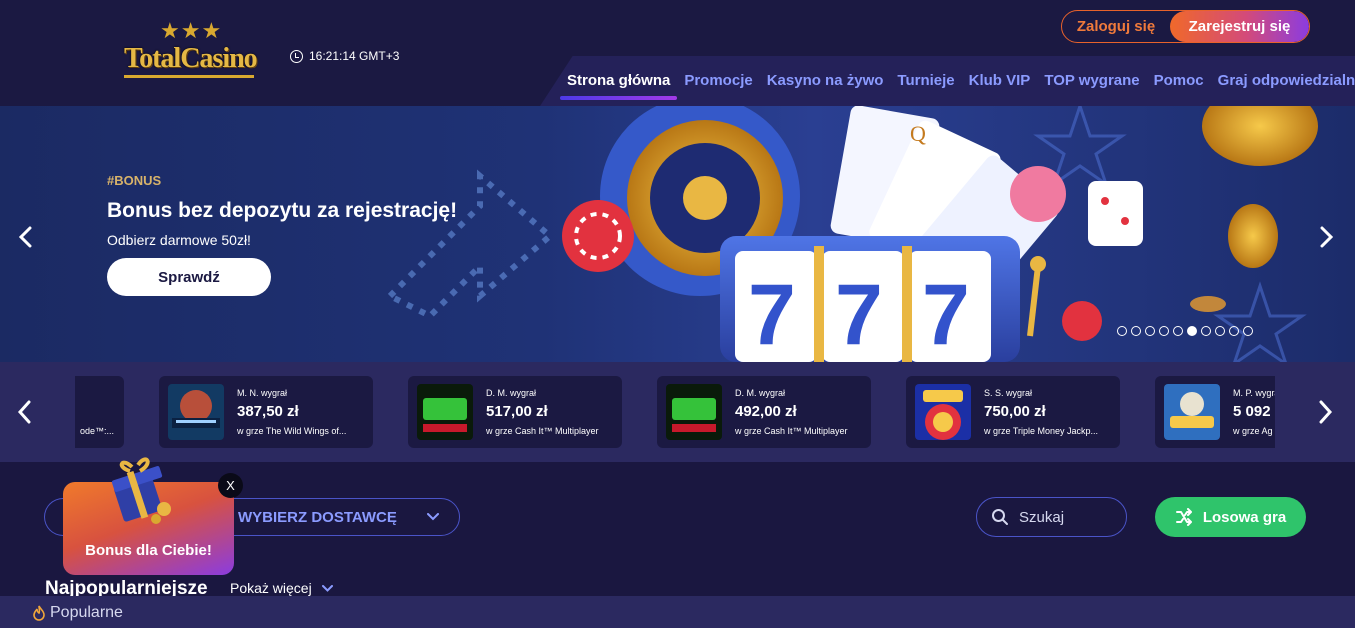 The width and height of the screenshot is (1355, 628). I want to click on winner-amount: 5 092, so click(1252, 411).